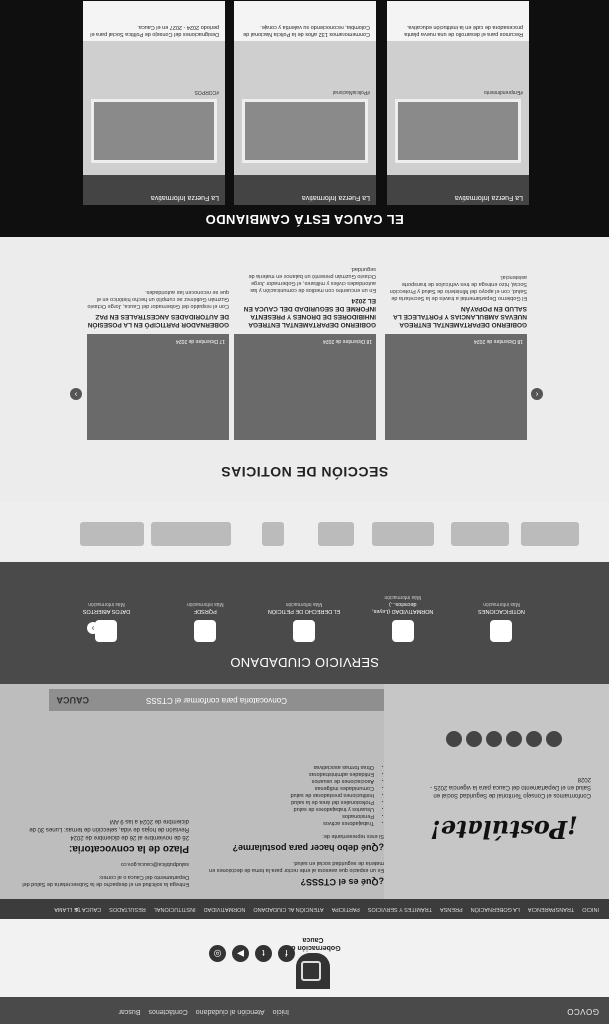 The image size is (609, 1024). I want to click on coat-of-arms-icon, so click(313, 971).